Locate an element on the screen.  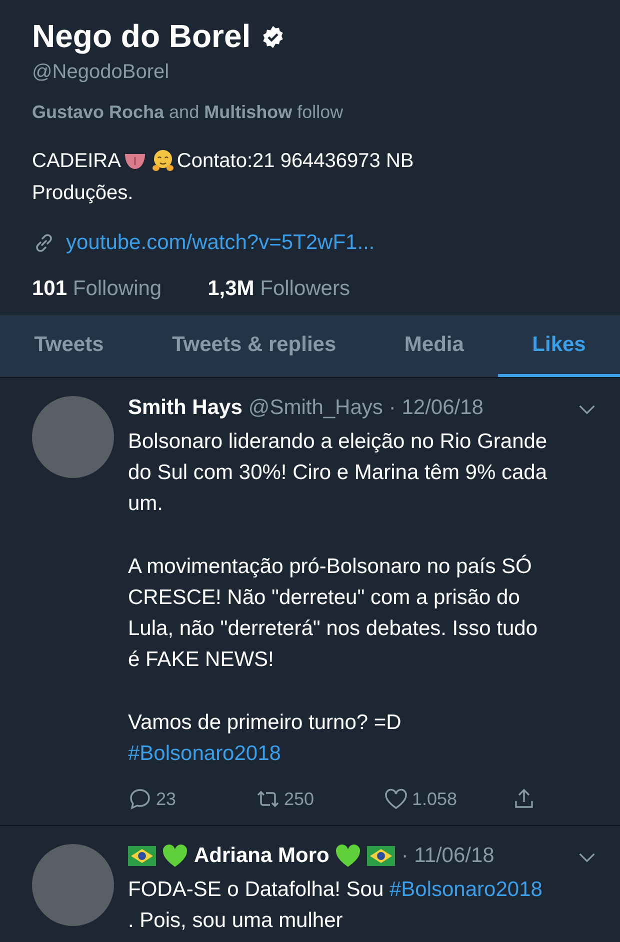
tweet-text: A movimentação pró-Bolsonaro no país SÓ CRESCE! Não "derreteu" com a prisão do Lula, não "derreterá" nos debates. Isso tudo é FAKE NEWS! is located at coordinates (333, 613).